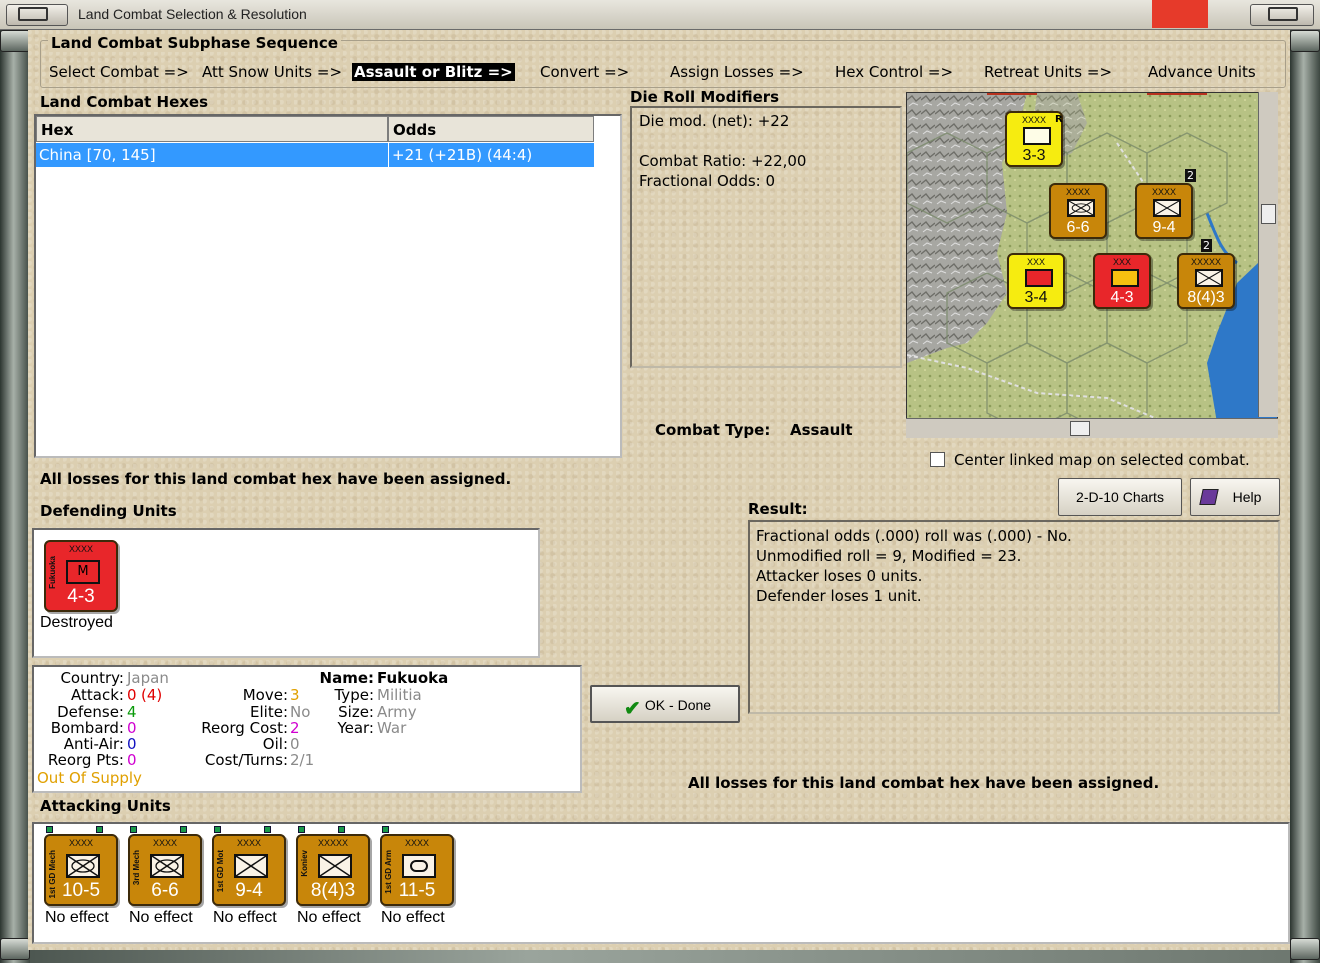 The height and width of the screenshot is (963, 1320). Describe the element at coordinates (315, 155) in the screenshot. I see `table-row: China [70, 145] +21 (+21B) (44:4)` at that location.